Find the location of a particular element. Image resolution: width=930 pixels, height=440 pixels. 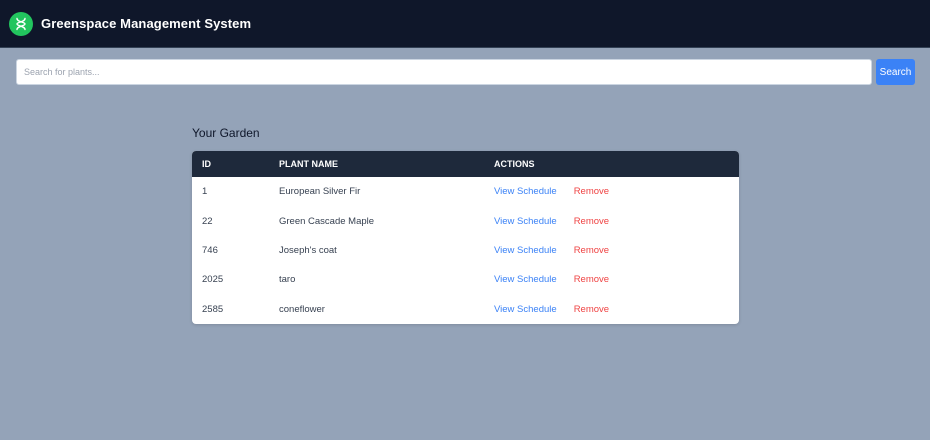

search-input is located at coordinates (444, 72).